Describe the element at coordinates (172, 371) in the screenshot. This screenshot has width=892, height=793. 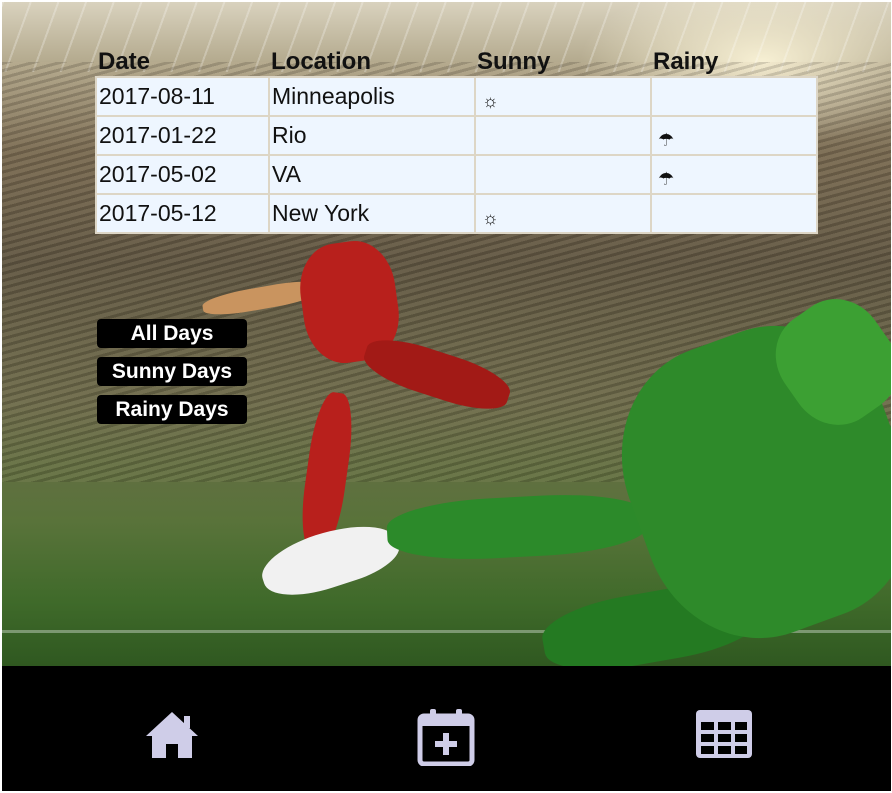
I see `sunny-days-button: Sunny Days` at that location.